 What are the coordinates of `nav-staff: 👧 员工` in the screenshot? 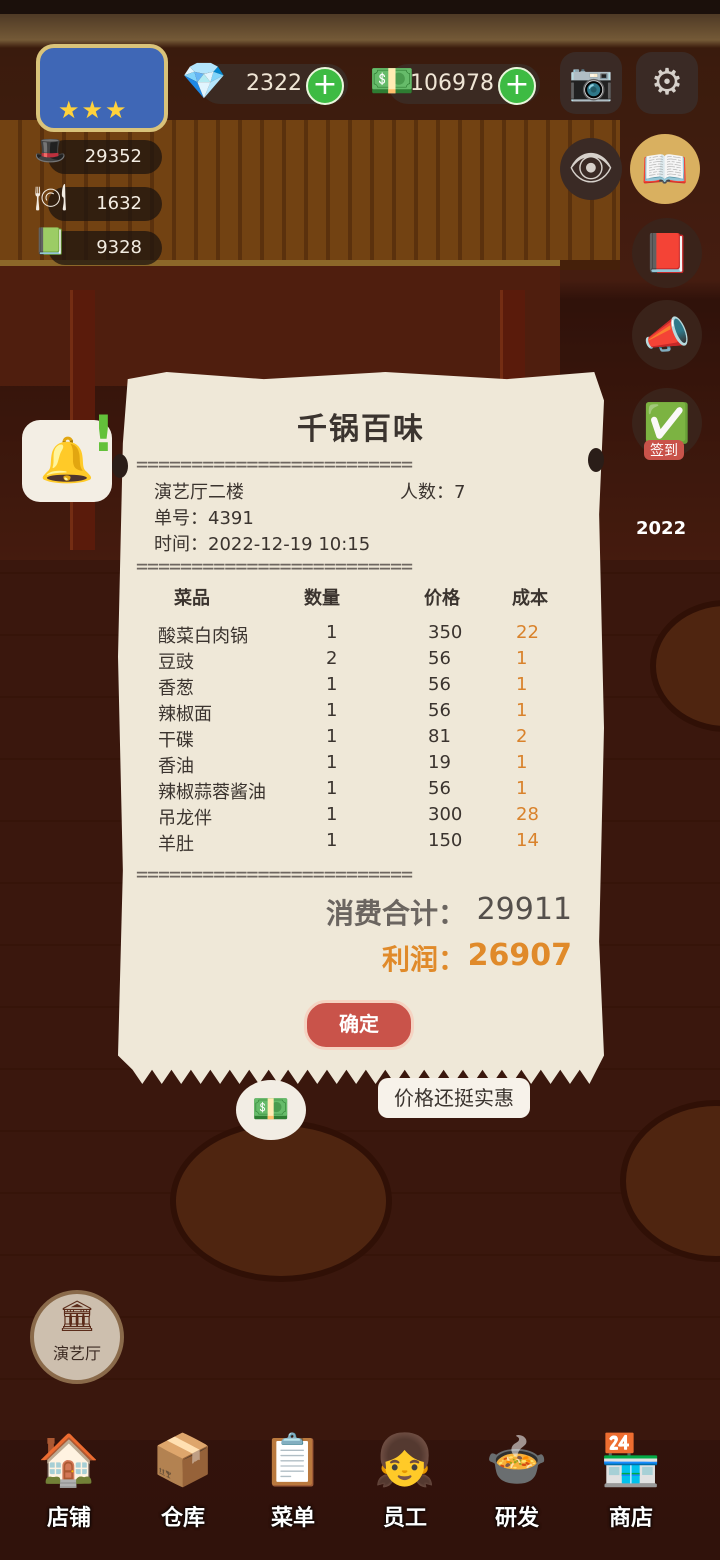 It's located at (405, 1485).